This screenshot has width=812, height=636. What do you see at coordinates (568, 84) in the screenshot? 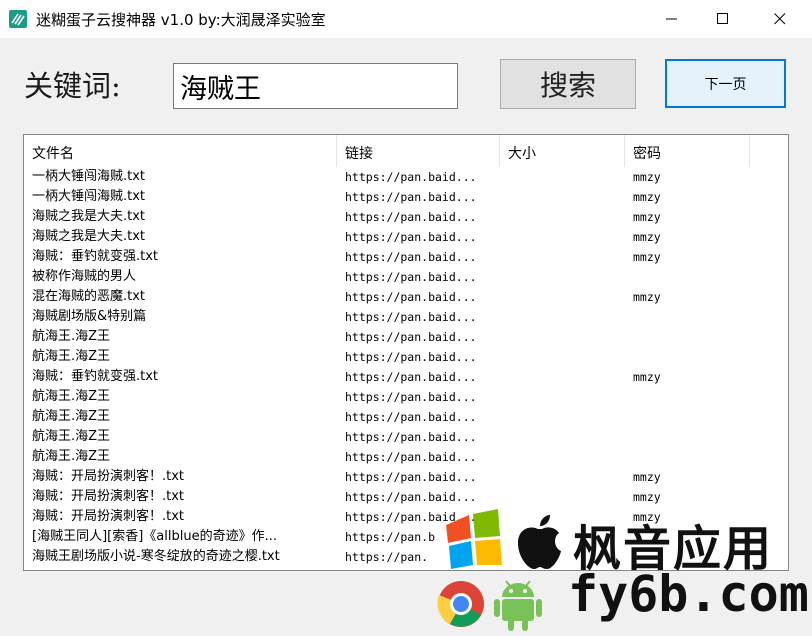
I see `search-button: 搜索` at bounding box center [568, 84].